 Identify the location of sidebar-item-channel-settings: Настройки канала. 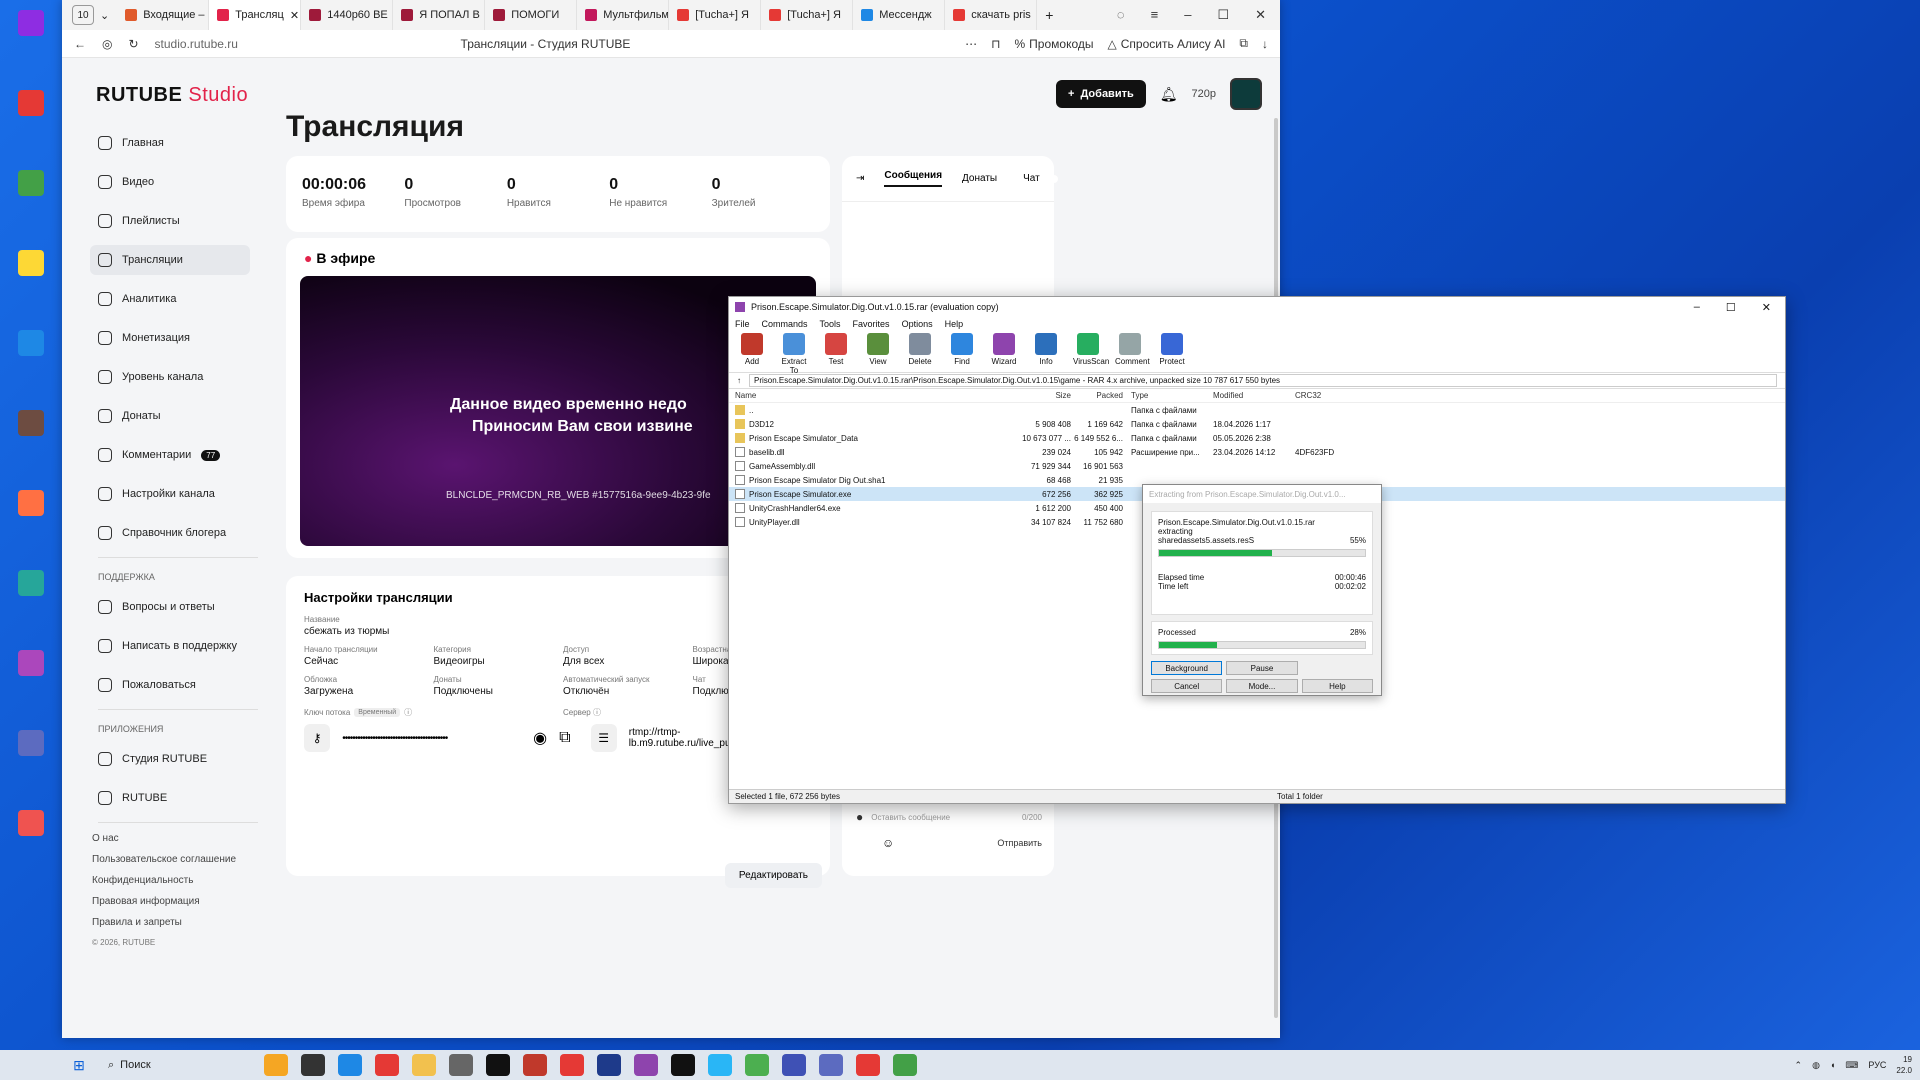
(170, 494).